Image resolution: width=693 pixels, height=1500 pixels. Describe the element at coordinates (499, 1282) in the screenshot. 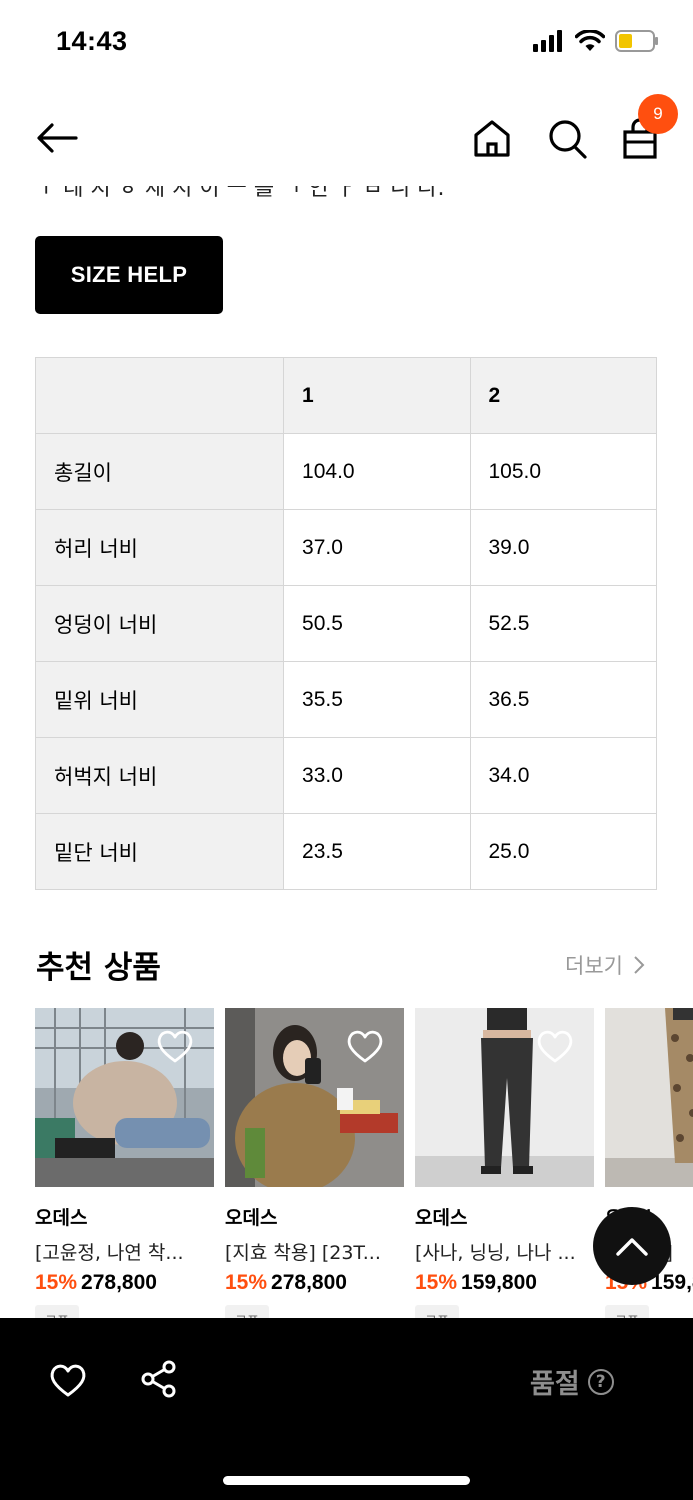

I see `product-price: 159,800` at that location.